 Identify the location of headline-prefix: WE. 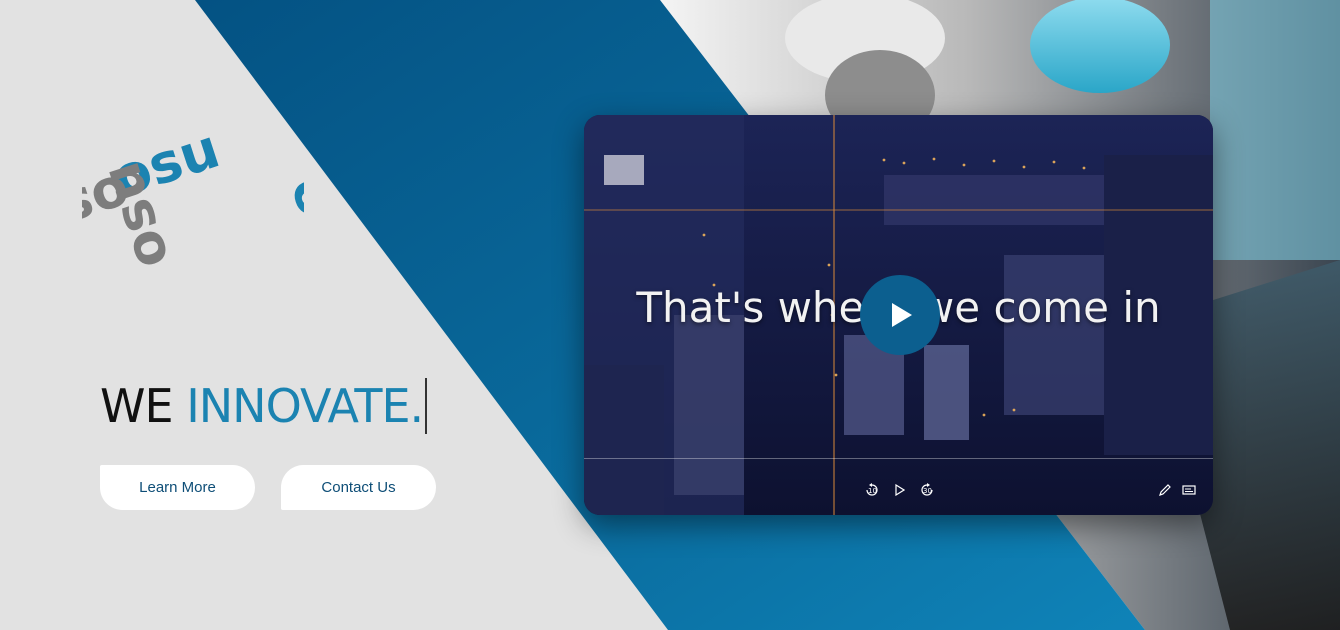
(137, 406).